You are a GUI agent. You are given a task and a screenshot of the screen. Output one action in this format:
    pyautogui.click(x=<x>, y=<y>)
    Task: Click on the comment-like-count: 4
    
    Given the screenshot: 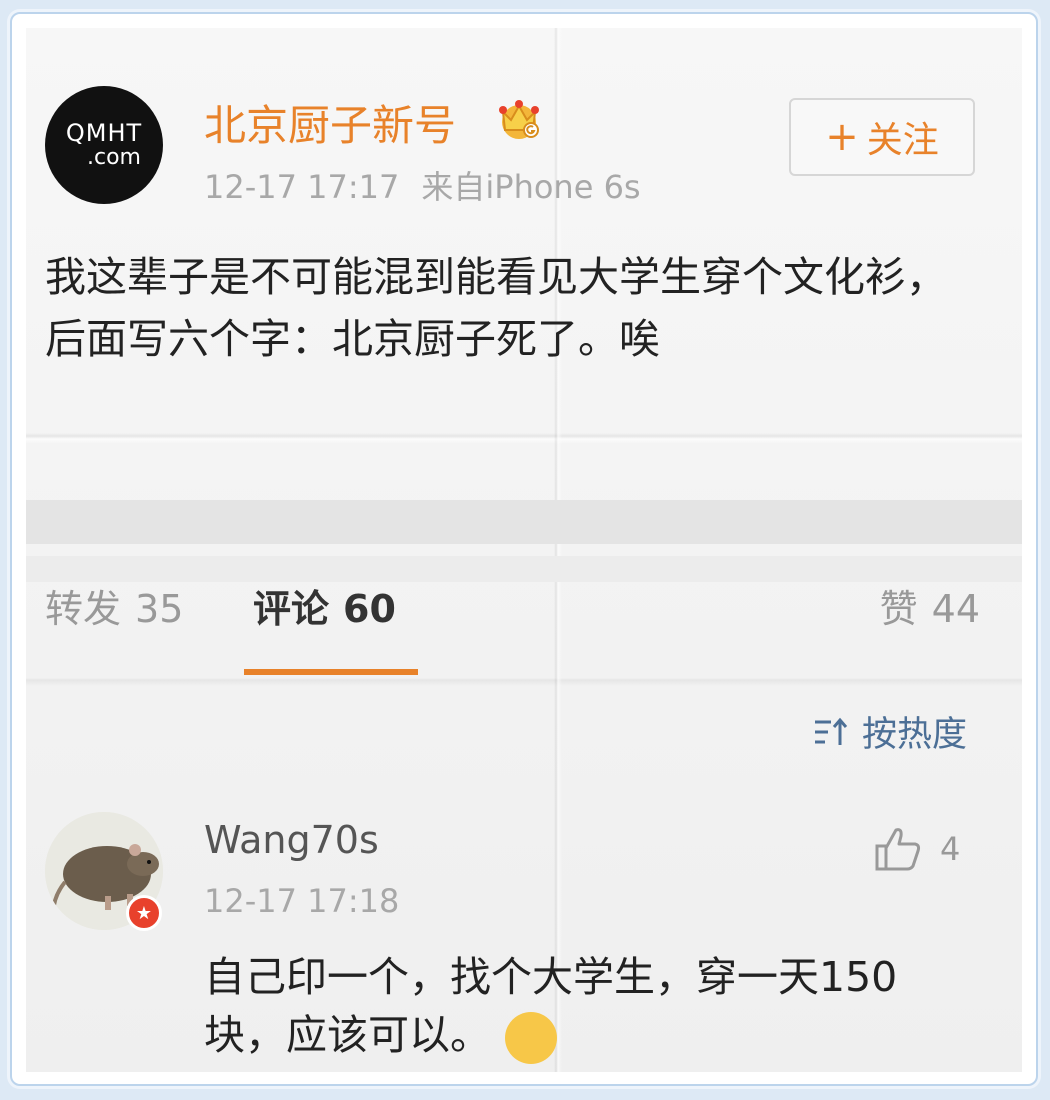 What is the action you would take?
    pyautogui.click(x=950, y=849)
    